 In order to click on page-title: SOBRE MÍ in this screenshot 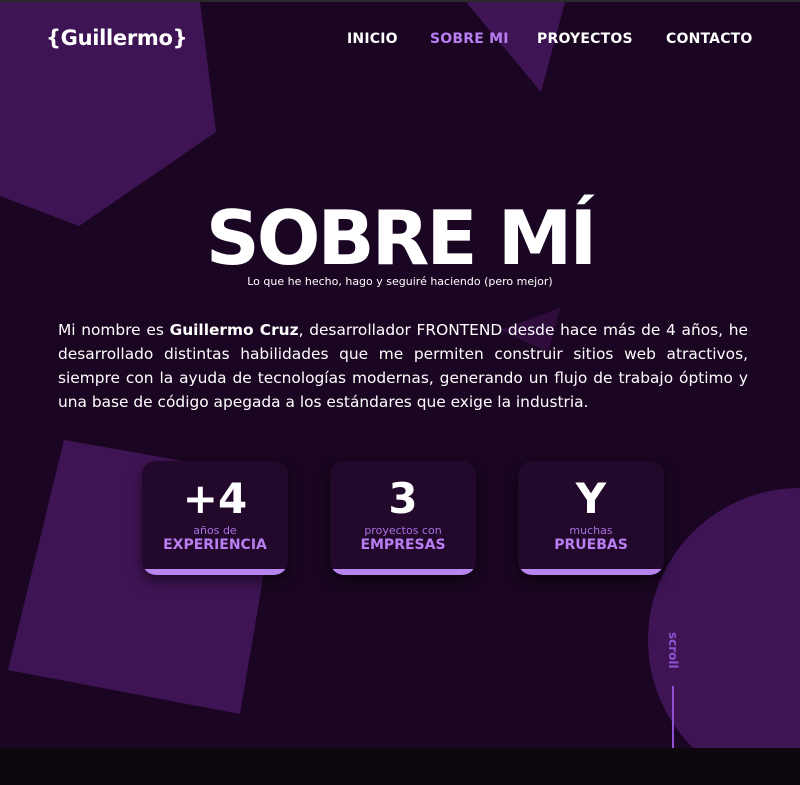, I will do `click(401, 238)`.